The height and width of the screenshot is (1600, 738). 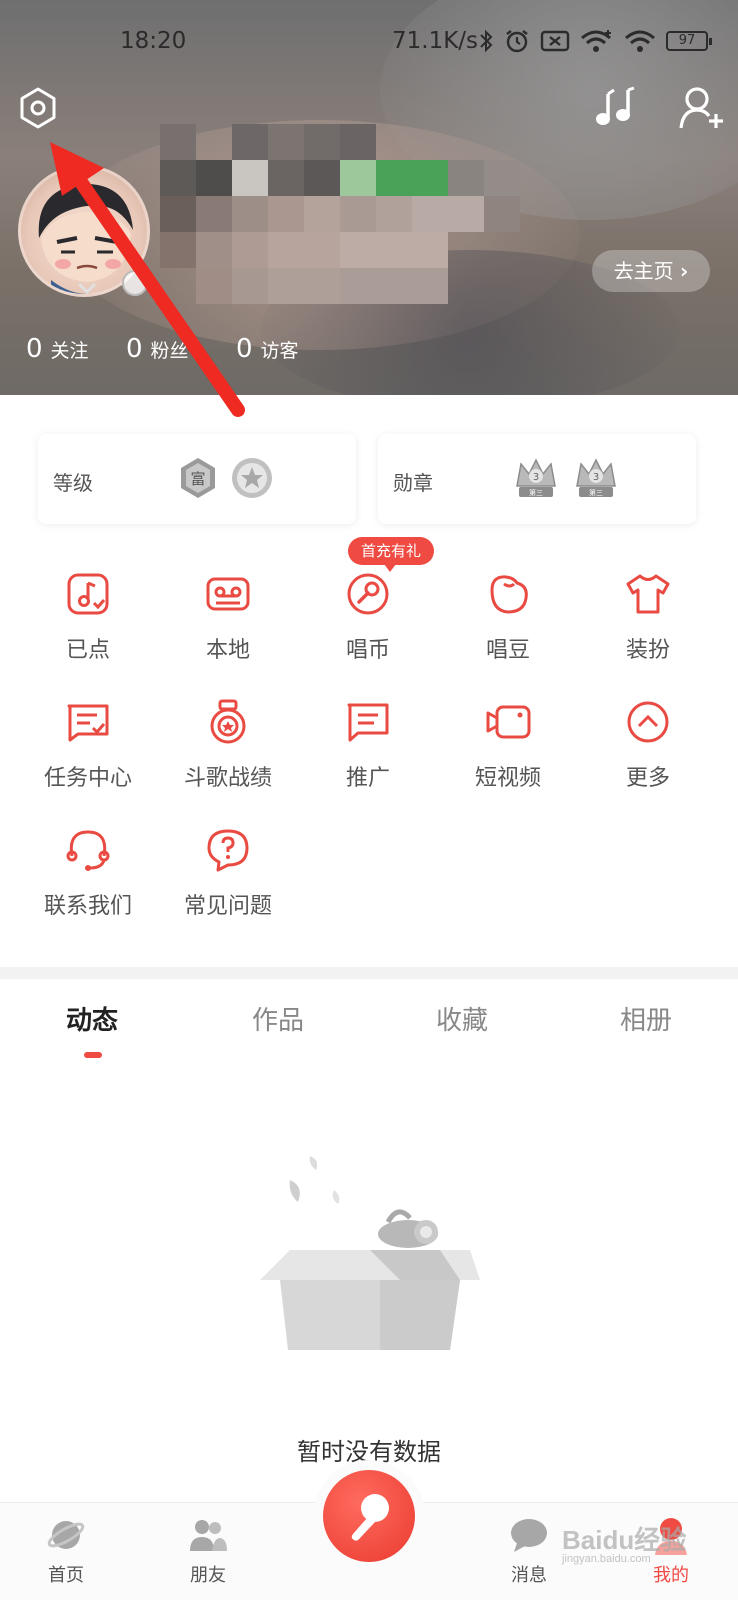 What do you see at coordinates (66, 1535) in the screenshot?
I see `planet-icon` at bounding box center [66, 1535].